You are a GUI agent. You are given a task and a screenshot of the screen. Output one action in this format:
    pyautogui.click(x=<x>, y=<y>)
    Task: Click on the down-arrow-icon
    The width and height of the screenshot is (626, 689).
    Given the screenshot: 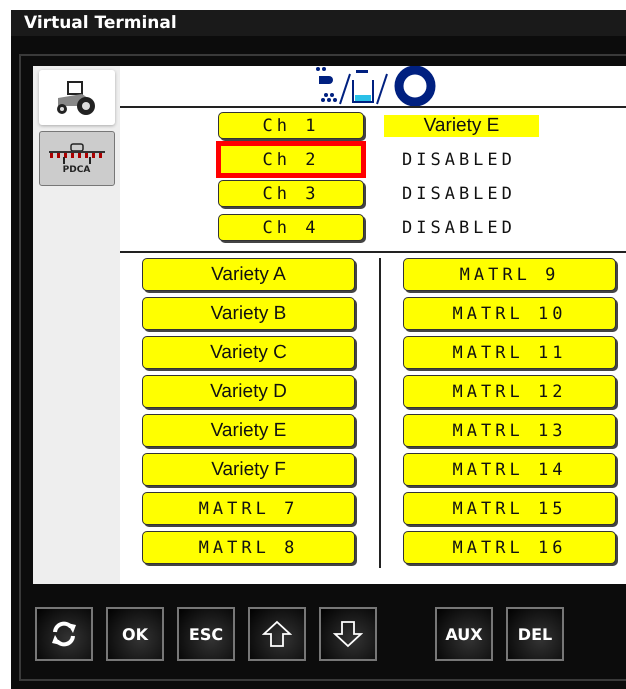 What is the action you would take?
    pyautogui.click(x=348, y=634)
    